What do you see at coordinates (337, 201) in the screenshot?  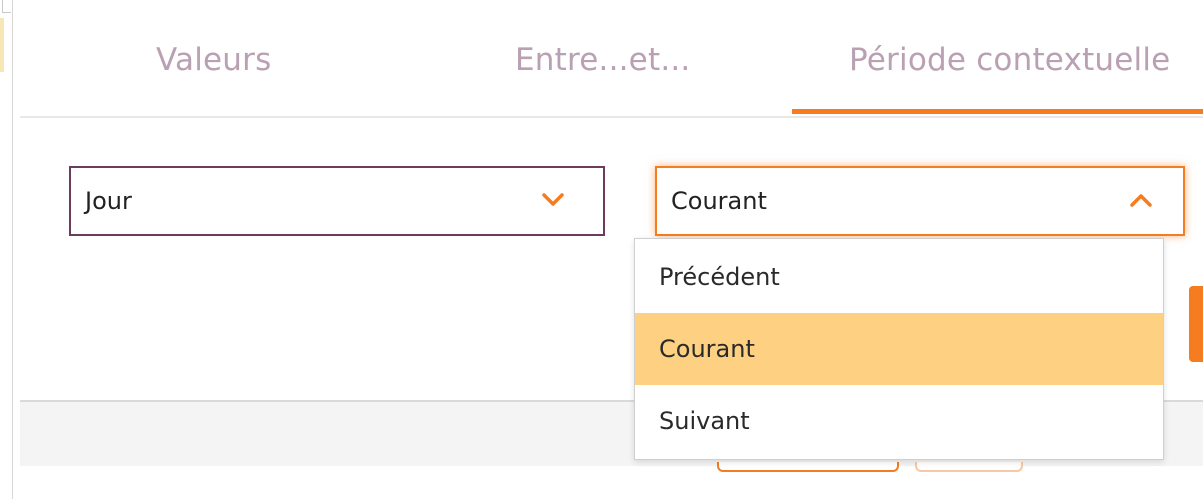 I see `unit-select: Jour` at bounding box center [337, 201].